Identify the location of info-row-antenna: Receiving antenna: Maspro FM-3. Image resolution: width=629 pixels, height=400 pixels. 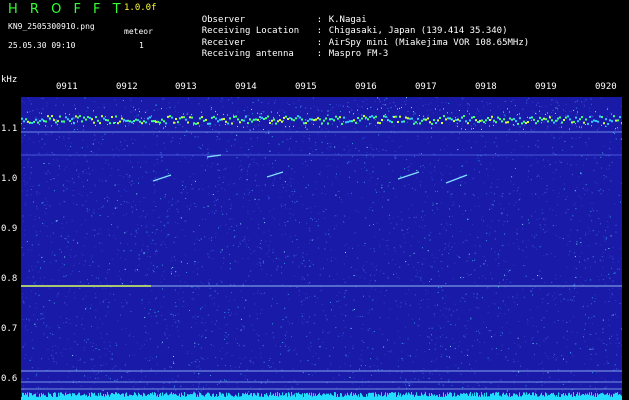
(284, 54).